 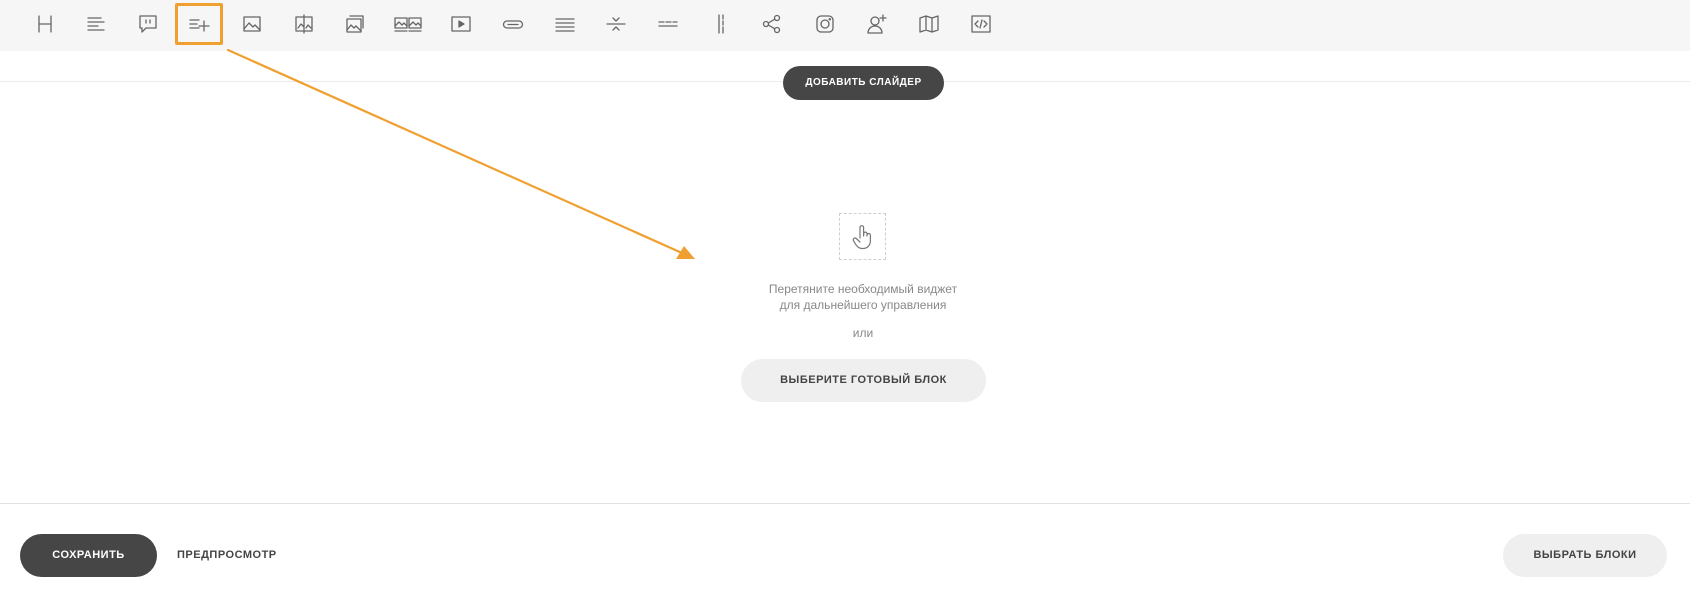 I want to click on instagram-icon, so click(x=825, y=24).